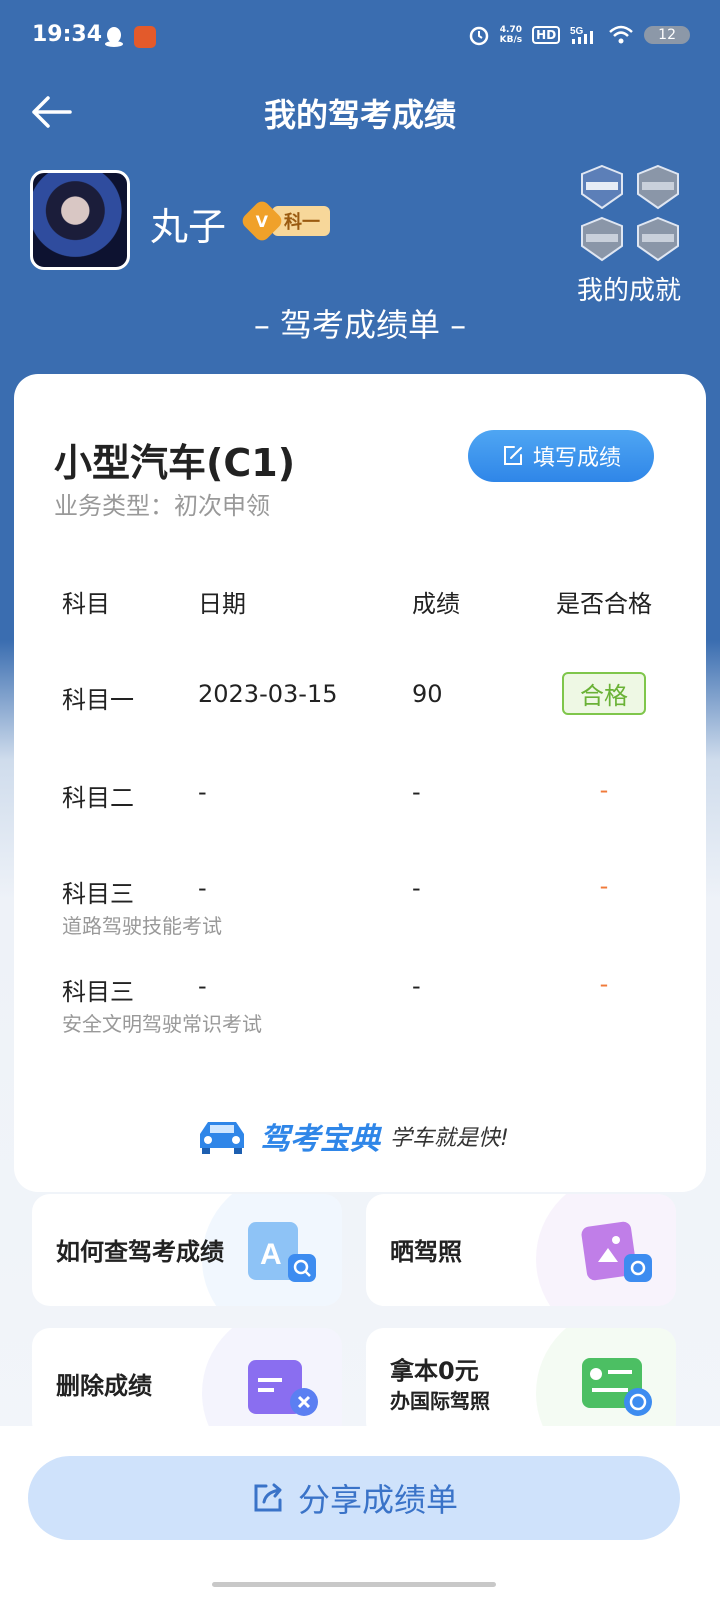 Image resolution: width=720 pixels, height=1600 pixels. What do you see at coordinates (67, 34) in the screenshot?
I see `status-time: 19:34` at bounding box center [67, 34].